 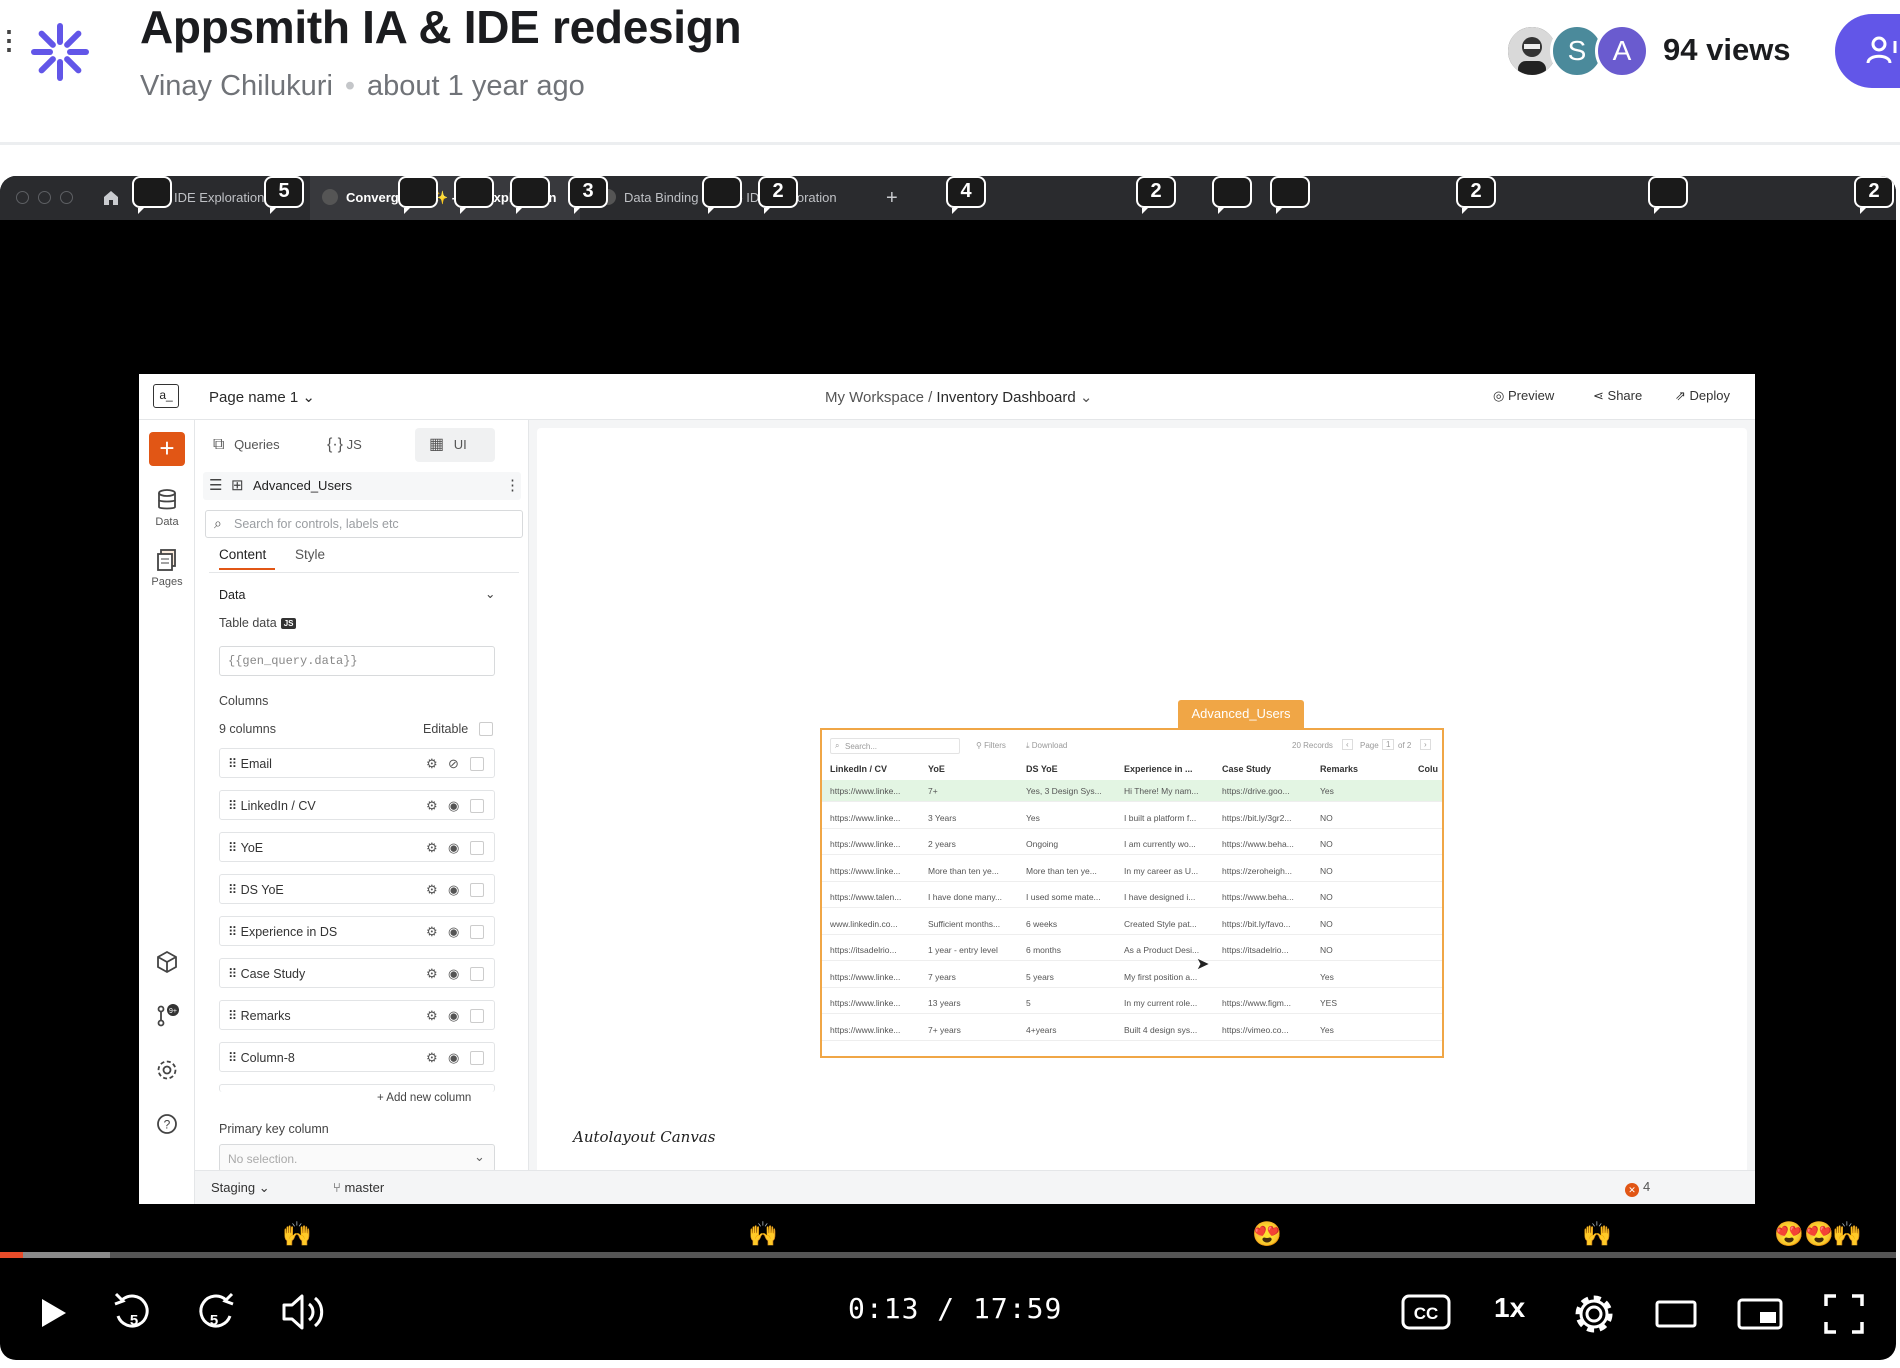 What do you see at coordinates (236, 86) in the screenshot?
I see `author-name: Vinay Chilukuri` at bounding box center [236, 86].